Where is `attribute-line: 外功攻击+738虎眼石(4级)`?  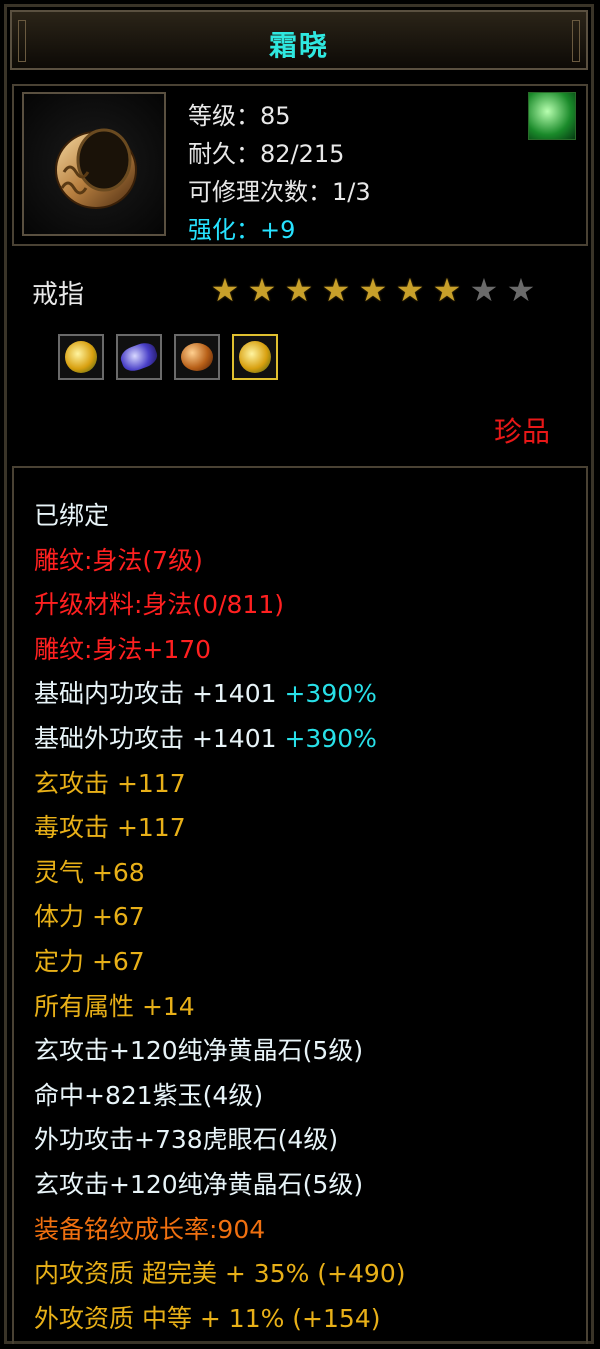 attribute-line: 外功攻击+738虎眼石(4级) is located at coordinates (219, 1140).